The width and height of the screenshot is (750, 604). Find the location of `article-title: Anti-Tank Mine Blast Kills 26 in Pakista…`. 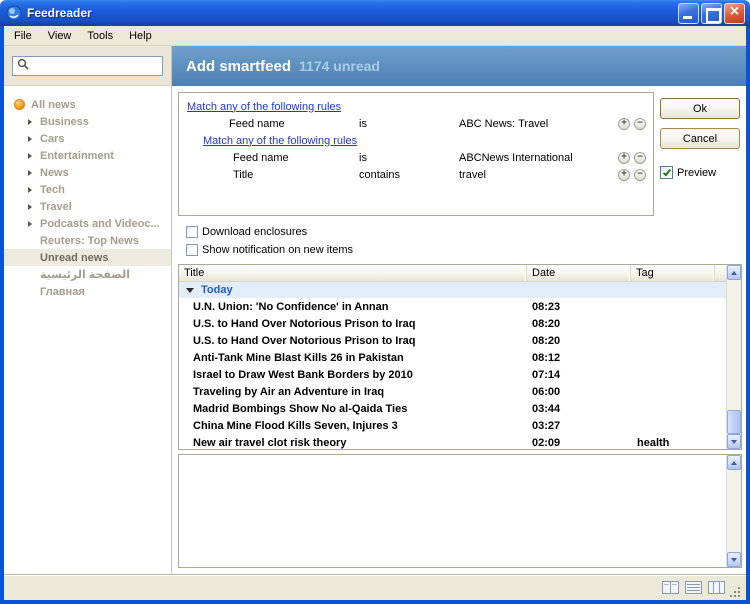

article-title: Anti-Tank Mine Blast Kills 26 in Pakista… is located at coordinates (298, 357).